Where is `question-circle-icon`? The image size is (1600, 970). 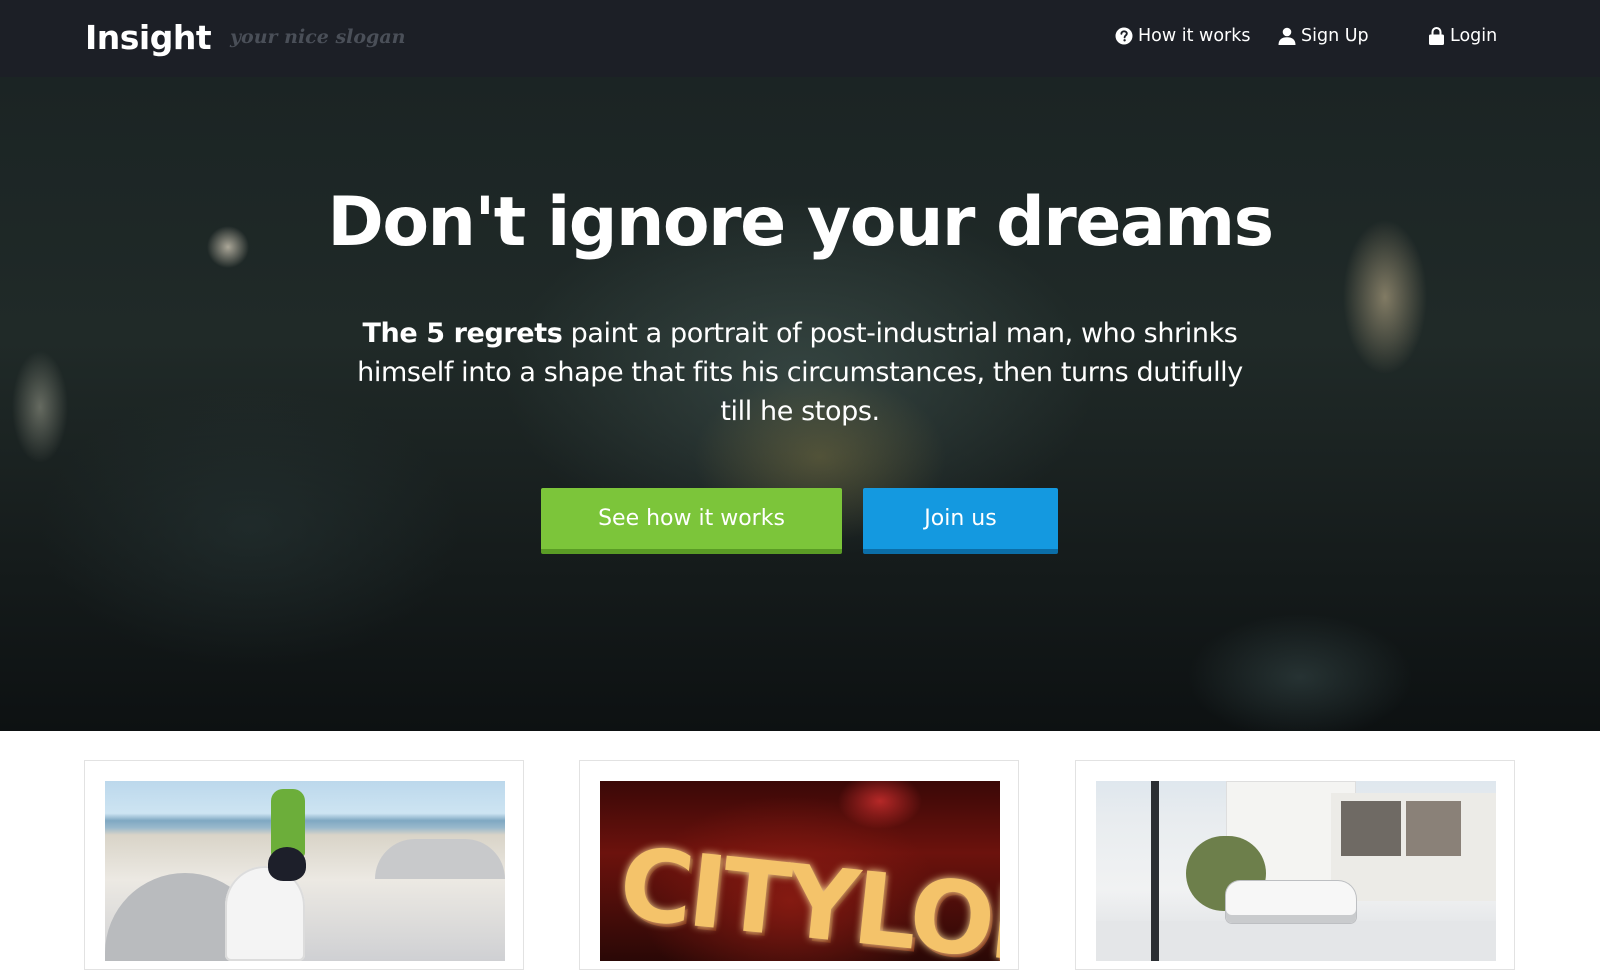 question-circle-icon is located at coordinates (1124, 36).